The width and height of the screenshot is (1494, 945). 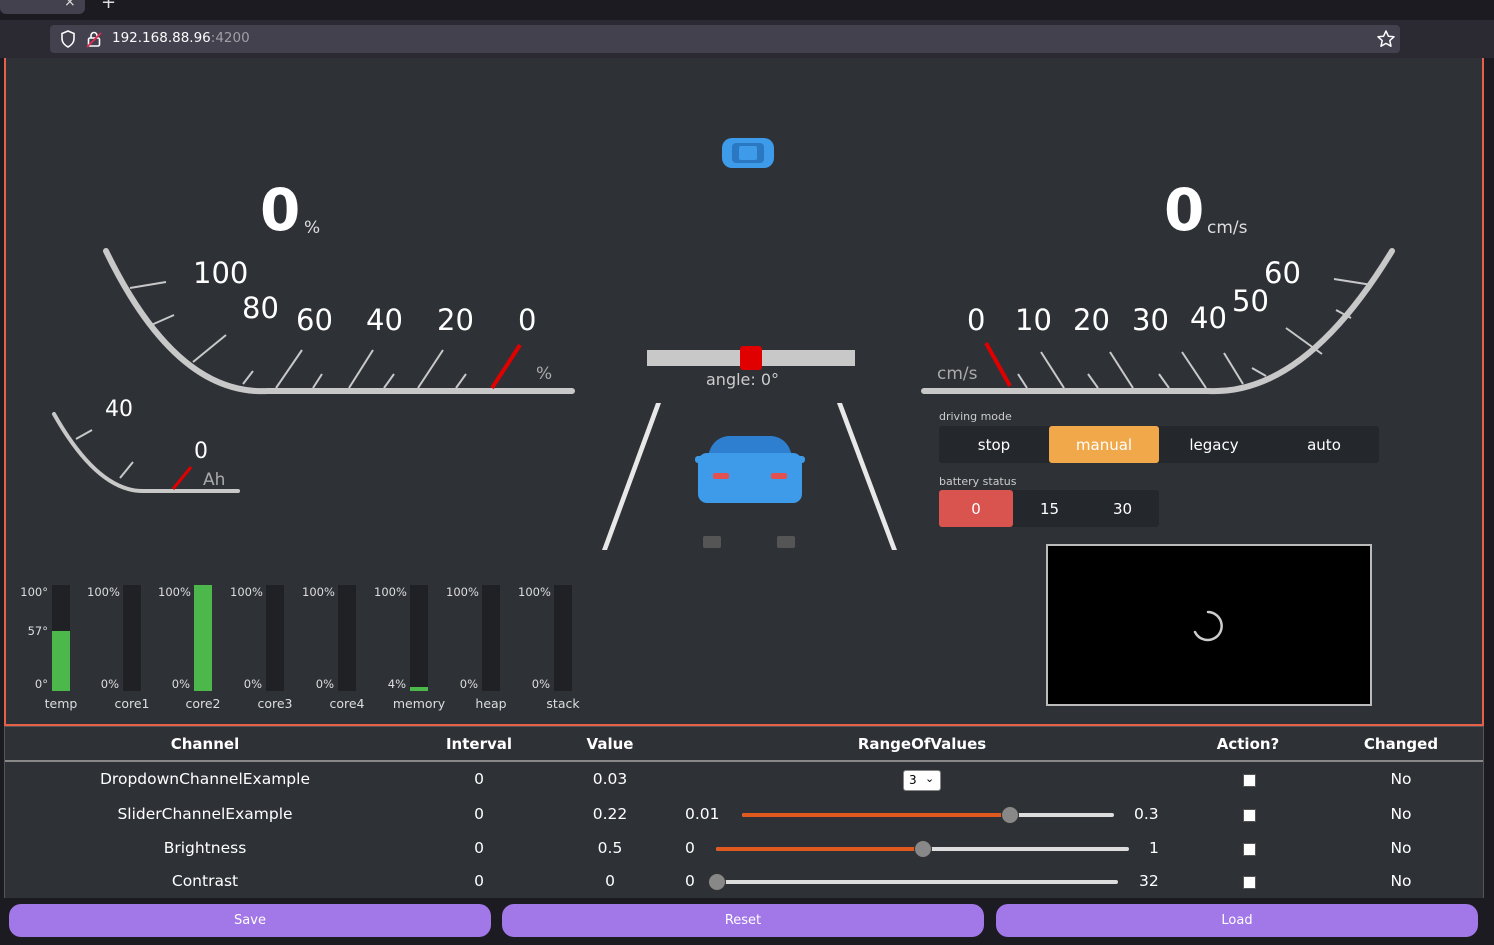 What do you see at coordinates (1324, 444) in the screenshot?
I see `mode-auto-button: auto` at bounding box center [1324, 444].